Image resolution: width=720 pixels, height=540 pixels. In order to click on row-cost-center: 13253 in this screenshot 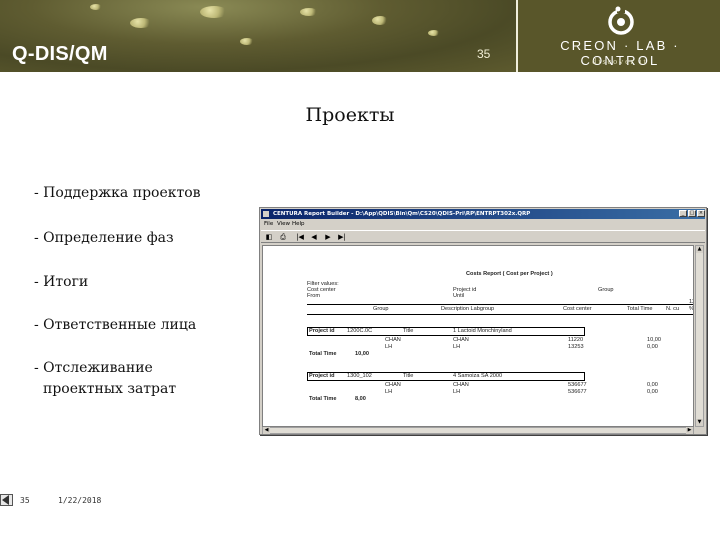, I will do `click(576, 347)`.